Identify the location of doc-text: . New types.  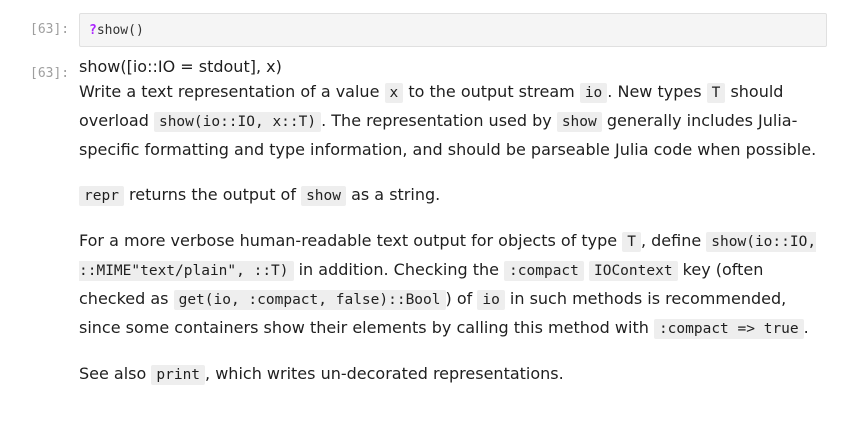
(657, 91).